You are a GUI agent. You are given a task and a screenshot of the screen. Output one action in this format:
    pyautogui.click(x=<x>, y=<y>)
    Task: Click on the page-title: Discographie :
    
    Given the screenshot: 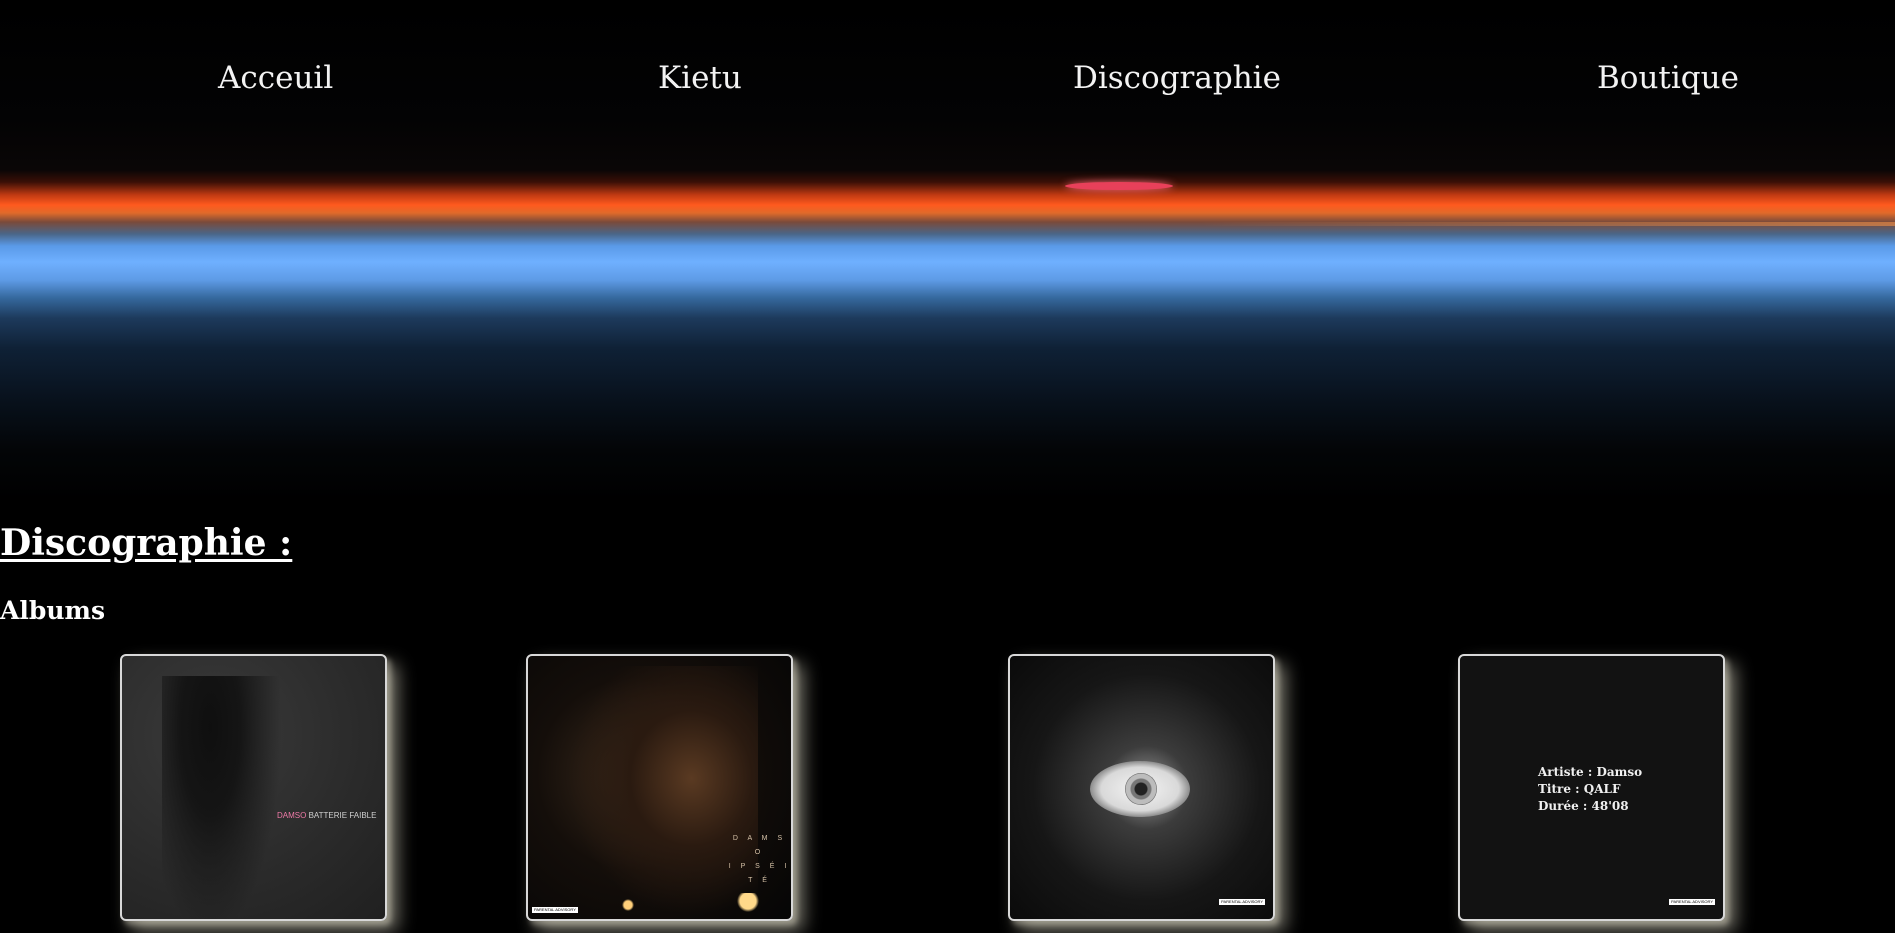 What is the action you would take?
    pyautogui.click(x=146, y=543)
    